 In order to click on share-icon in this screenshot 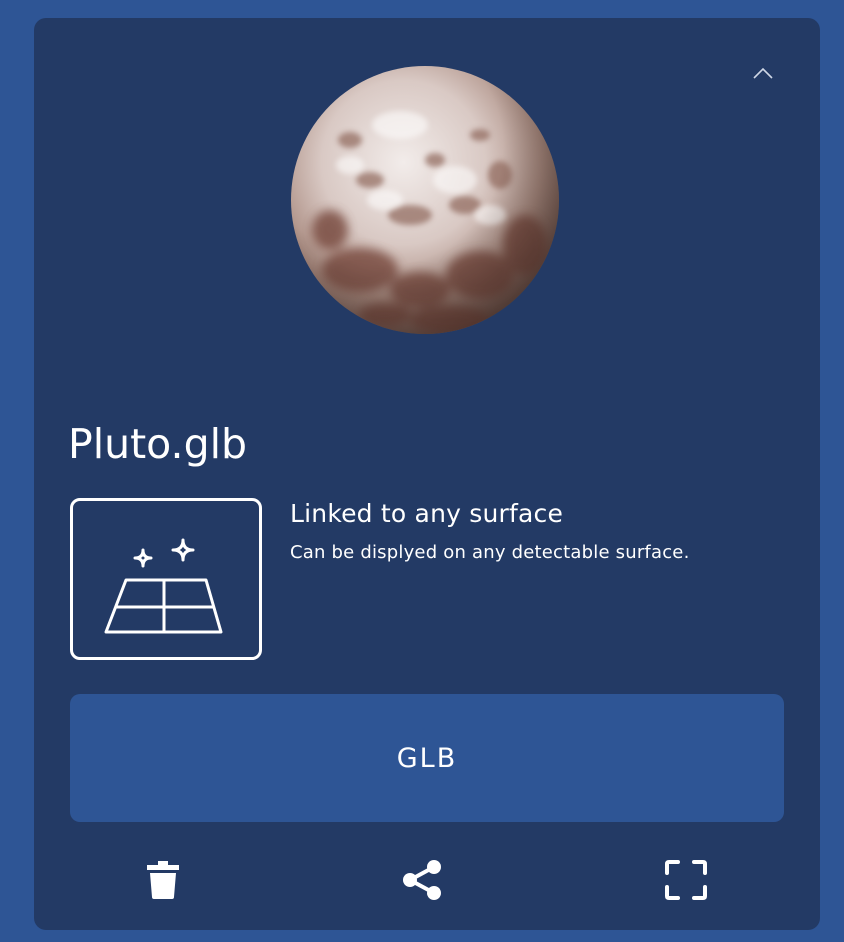, I will do `click(422, 880)`.